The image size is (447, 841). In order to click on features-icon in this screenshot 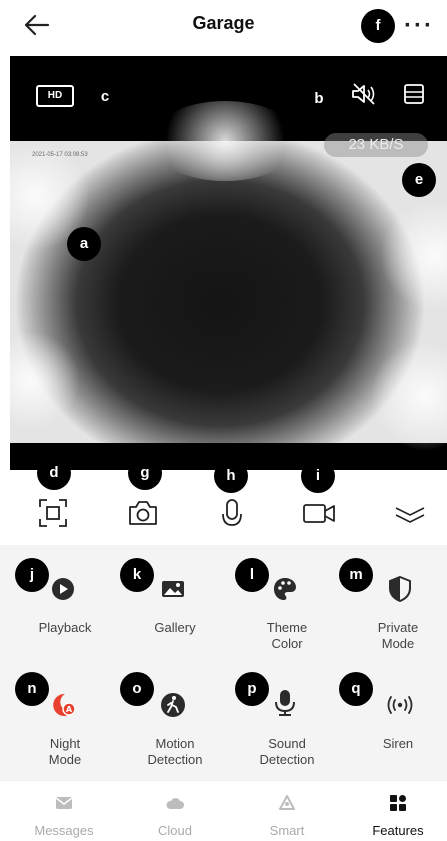, I will do `click(398, 803)`.